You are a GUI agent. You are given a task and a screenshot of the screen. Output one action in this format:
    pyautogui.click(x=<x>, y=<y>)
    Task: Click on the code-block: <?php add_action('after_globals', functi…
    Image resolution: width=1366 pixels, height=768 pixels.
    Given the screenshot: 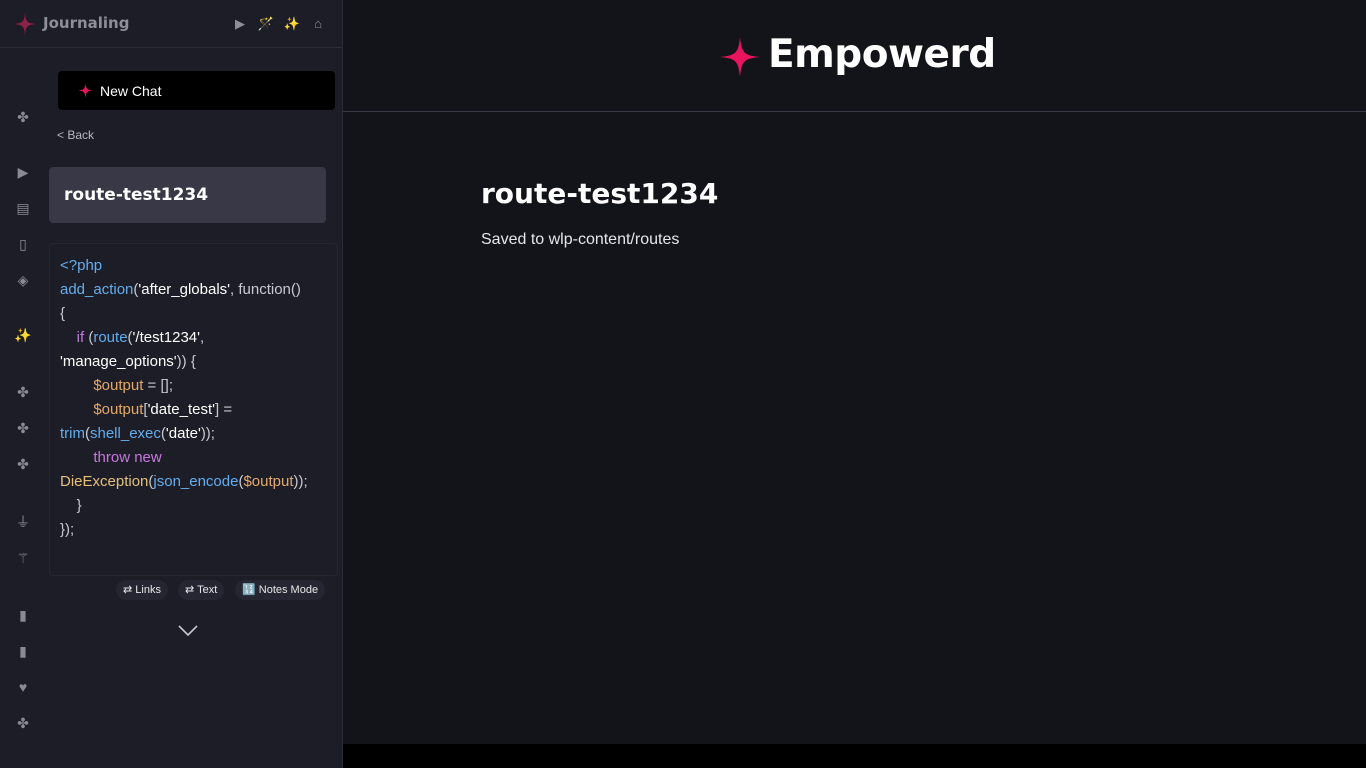 What is the action you would take?
    pyautogui.click(x=193, y=409)
    